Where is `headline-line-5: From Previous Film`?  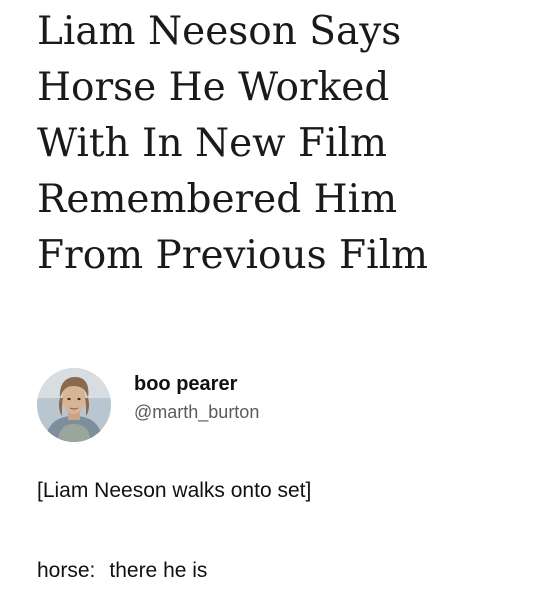 headline-line-5: From Previous Film is located at coordinates (233, 255).